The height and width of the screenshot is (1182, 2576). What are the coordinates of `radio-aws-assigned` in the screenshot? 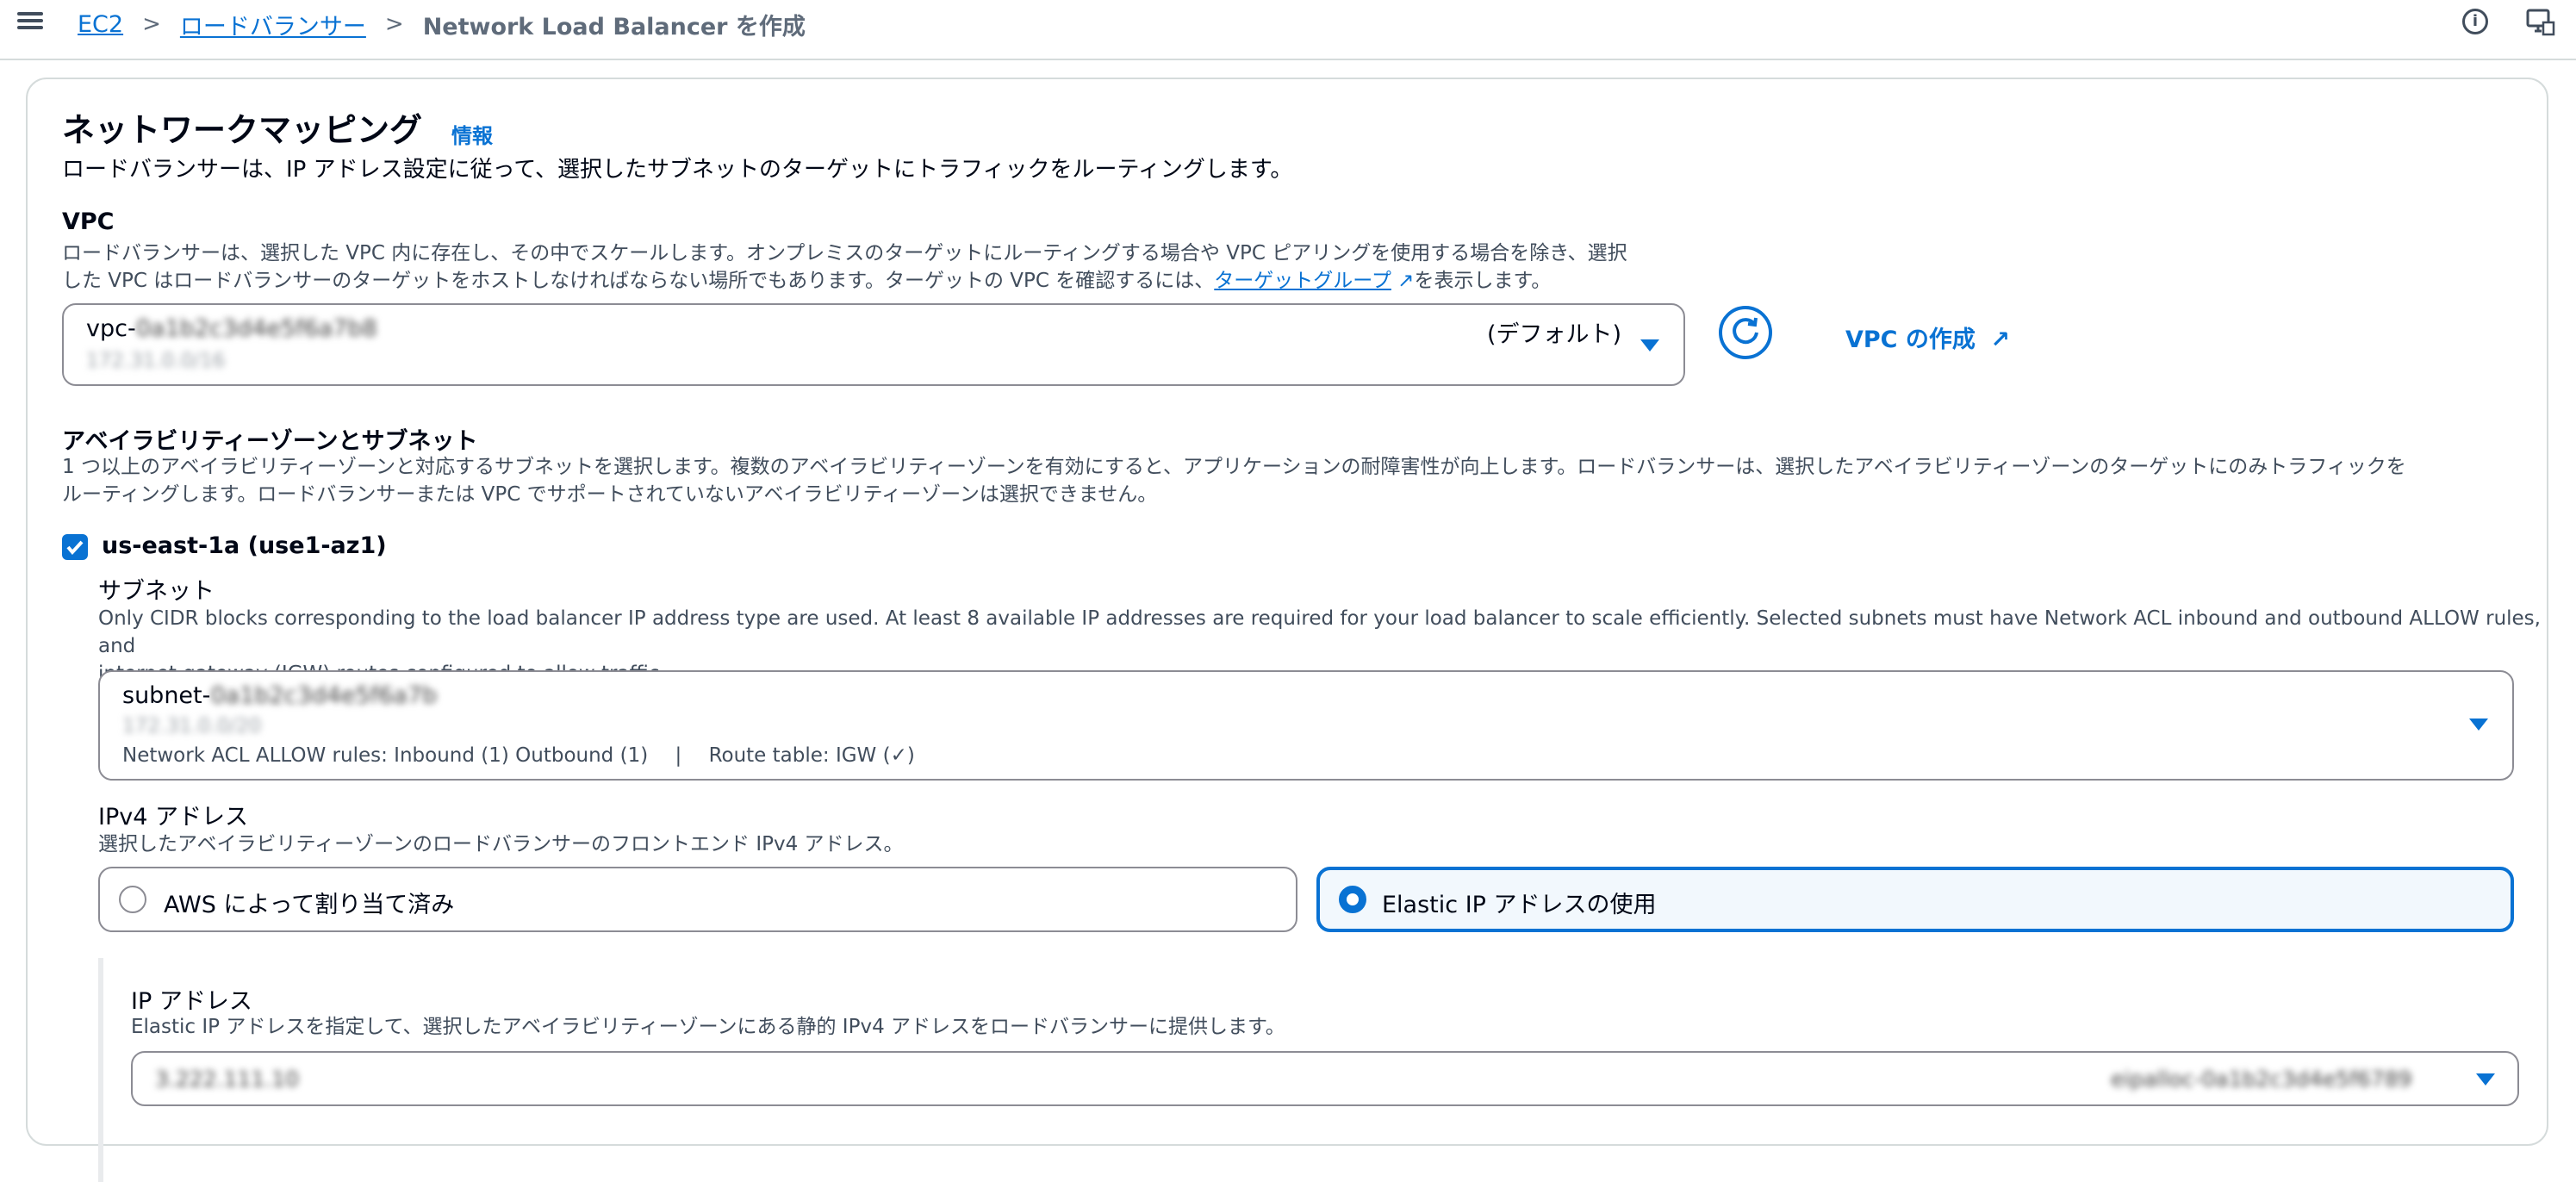 It's located at (132, 899).